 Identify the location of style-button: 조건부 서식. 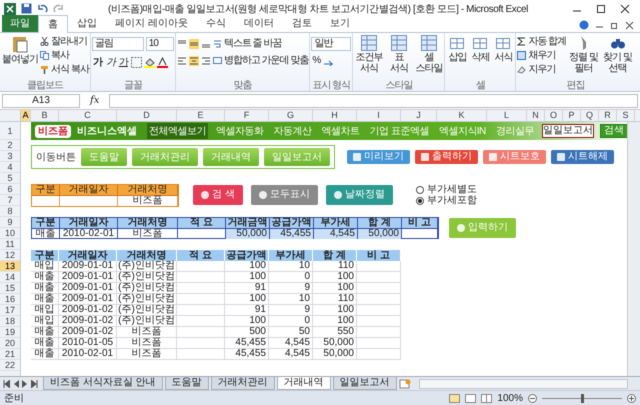
(369, 57).